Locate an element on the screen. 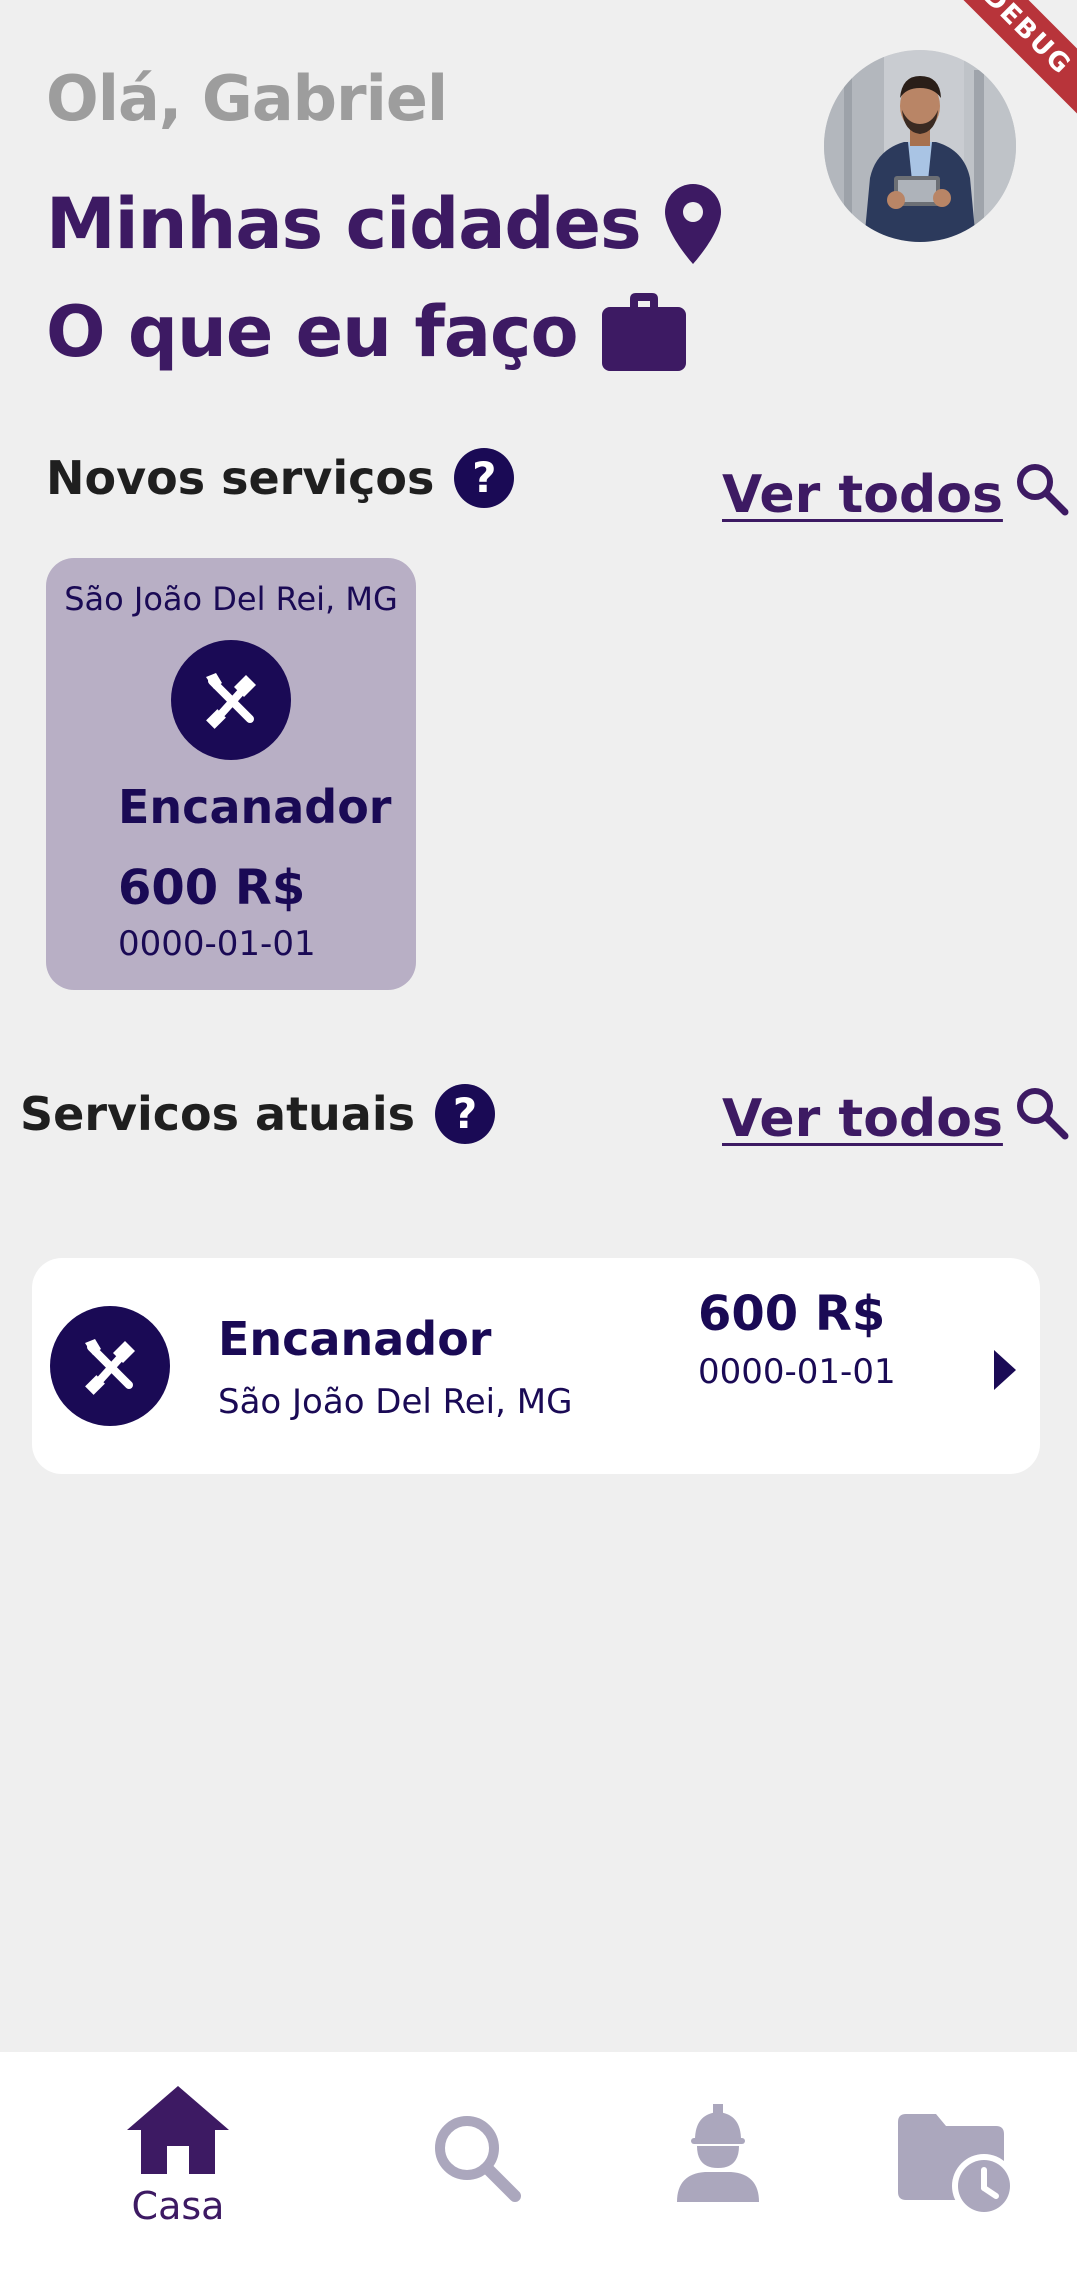  new-services-header: Novos serviços ? is located at coordinates (280, 478).